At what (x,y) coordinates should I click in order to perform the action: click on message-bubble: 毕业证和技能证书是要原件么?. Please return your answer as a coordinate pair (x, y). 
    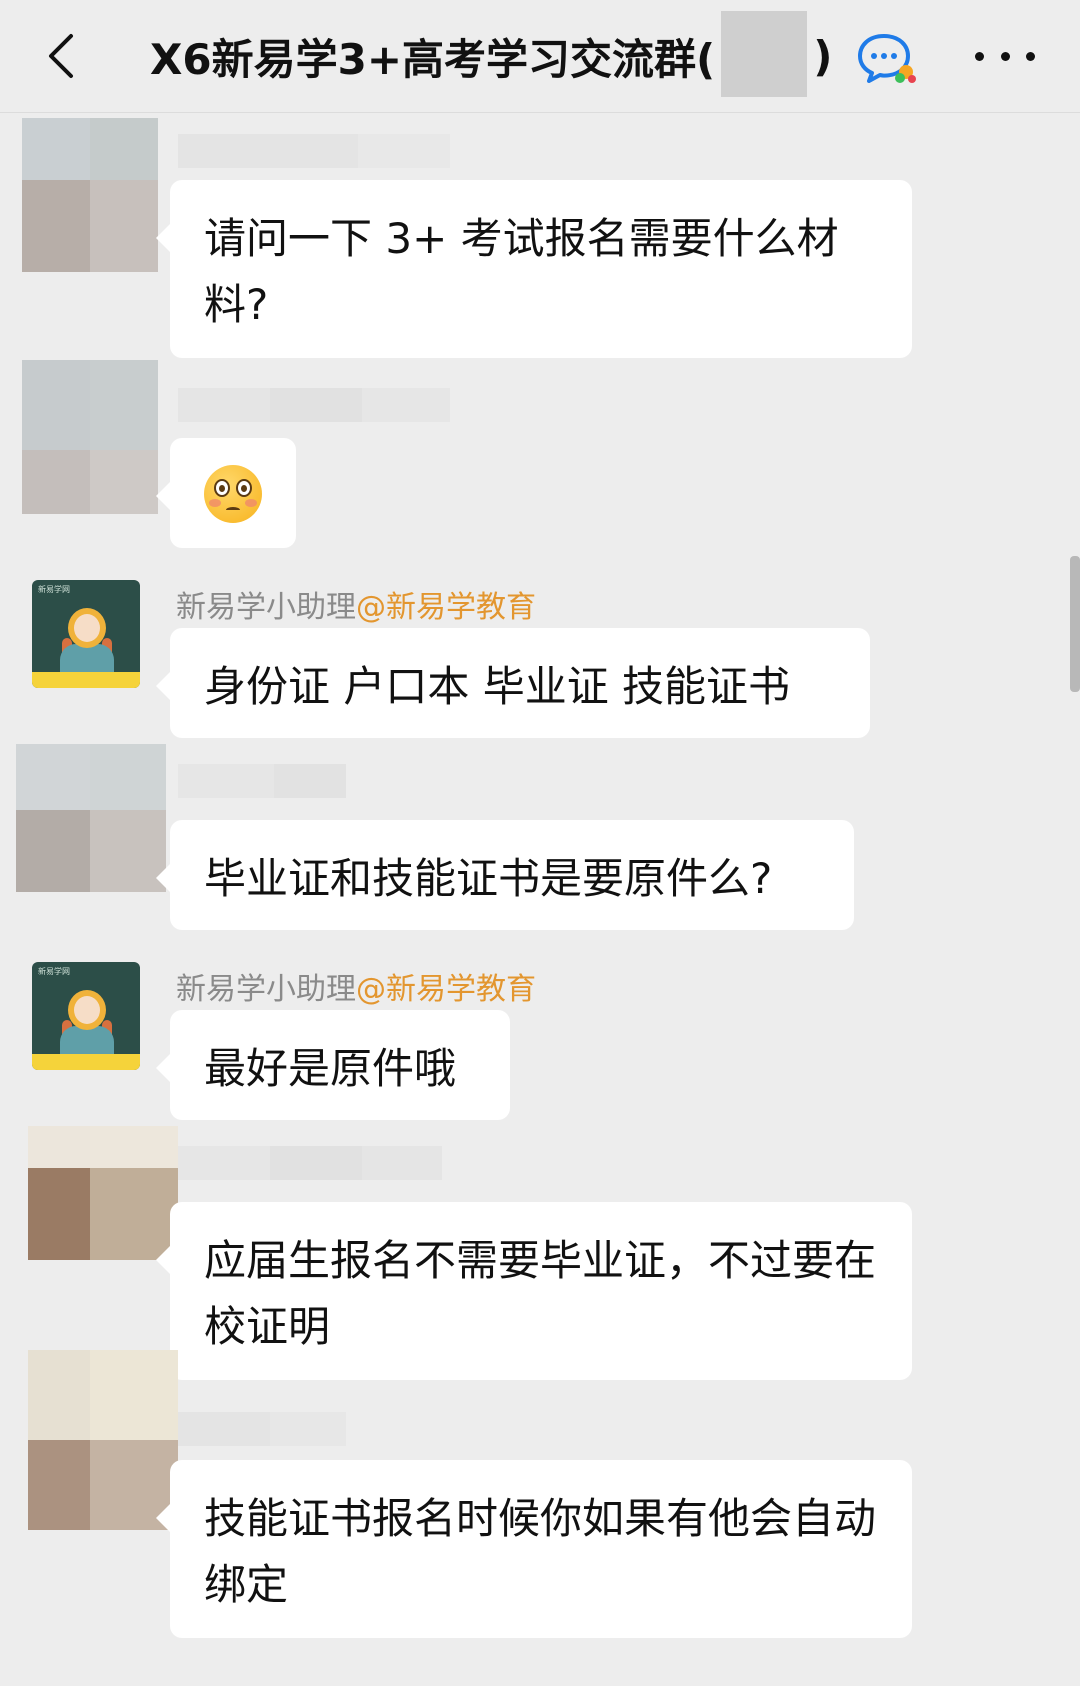
    Looking at the image, I should click on (505, 875).